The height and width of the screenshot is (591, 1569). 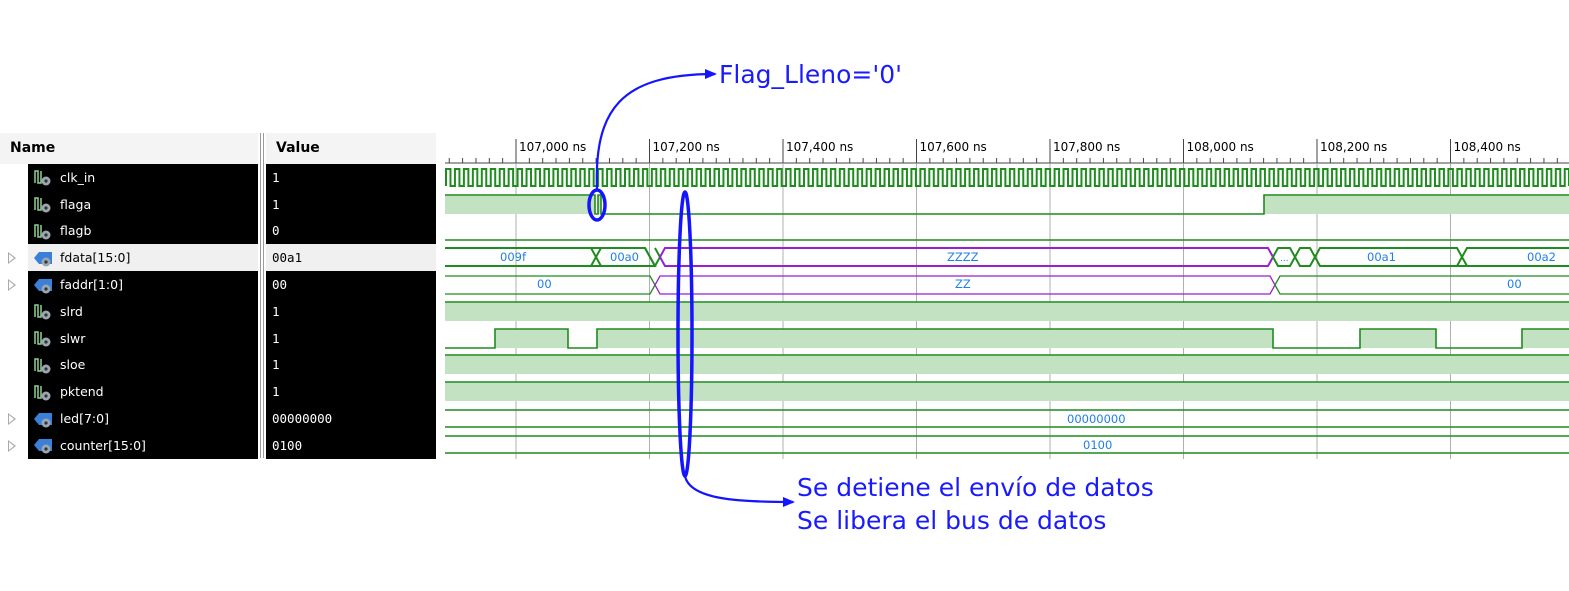 What do you see at coordinates (656, 130) in the screenshot?
I see `flag-arrow` at bounding box center [656, 130].